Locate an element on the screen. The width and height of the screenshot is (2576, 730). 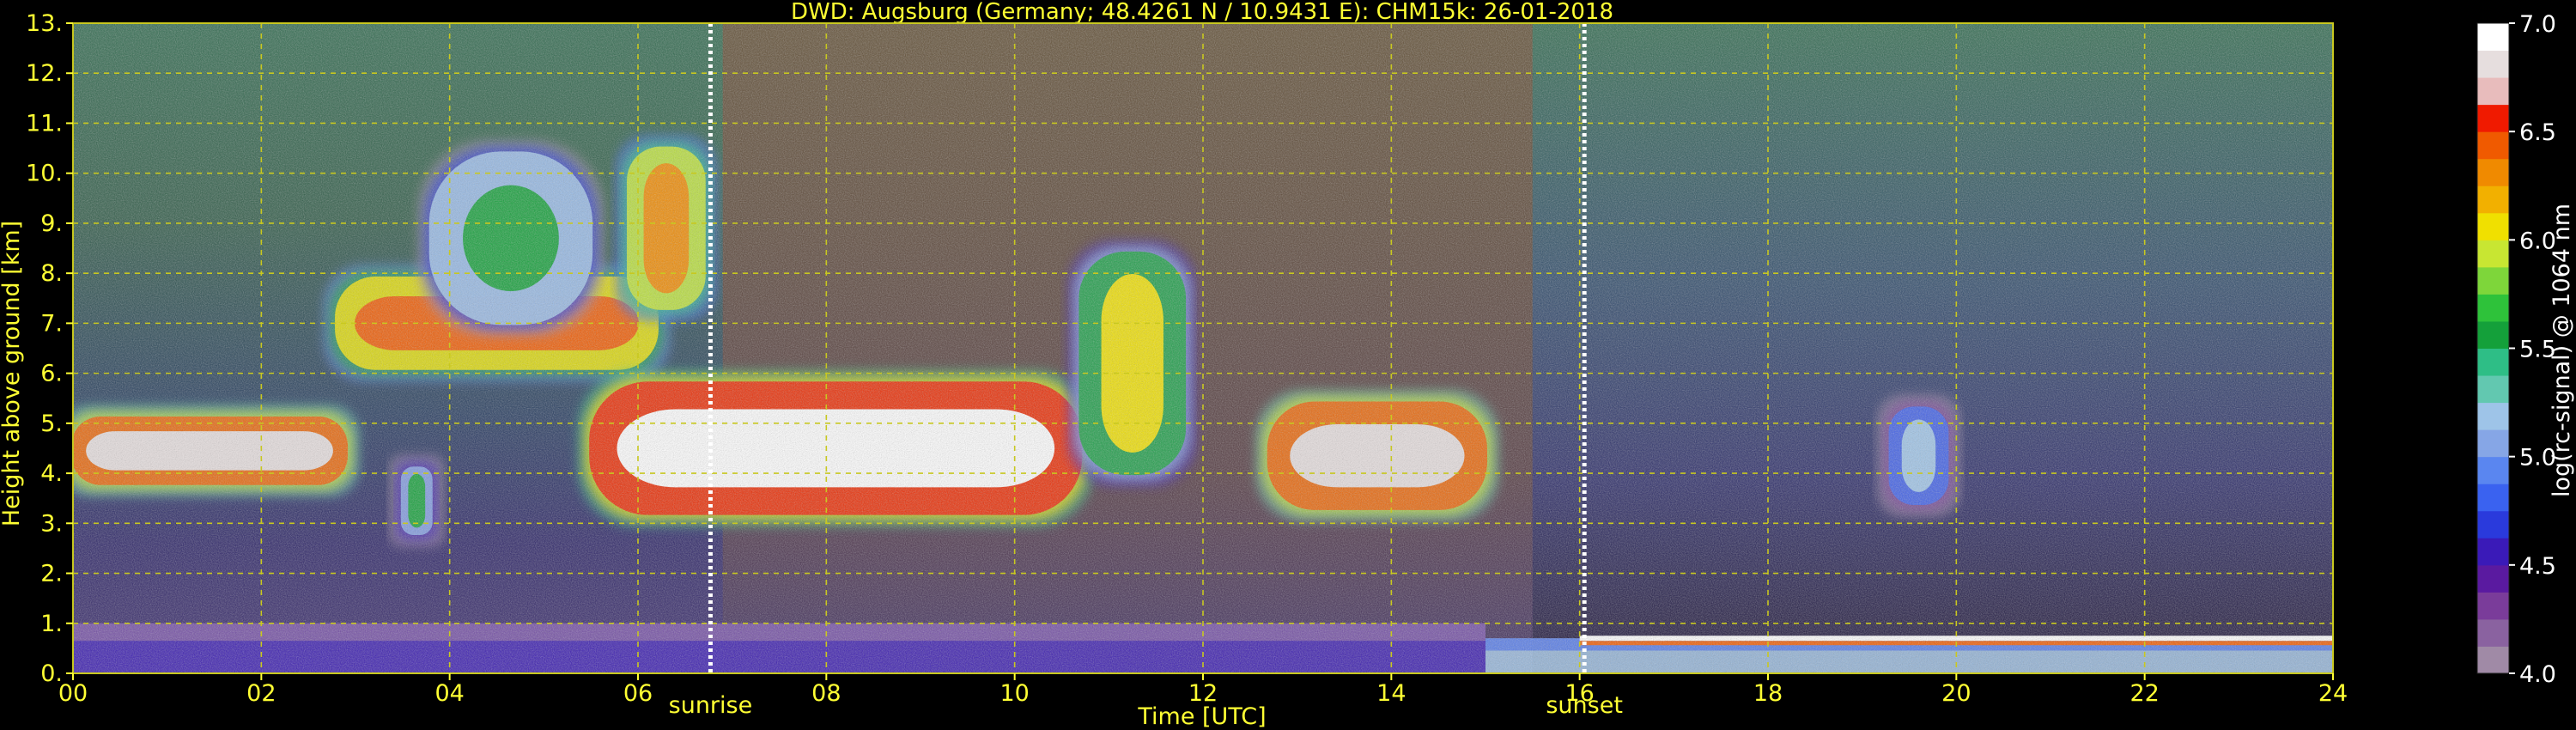
x-tick-label: 06 is located at coordinates (638, 693).